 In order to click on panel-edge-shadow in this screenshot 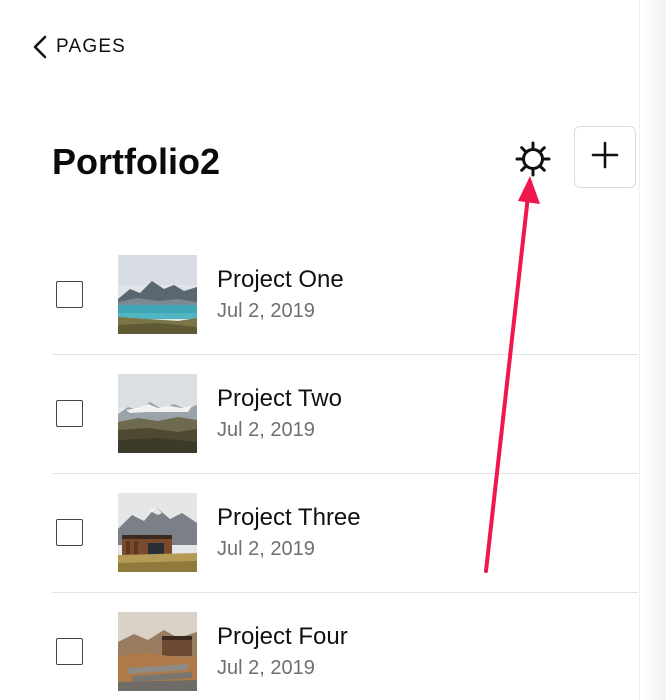, I will do `click(652, 350)`.